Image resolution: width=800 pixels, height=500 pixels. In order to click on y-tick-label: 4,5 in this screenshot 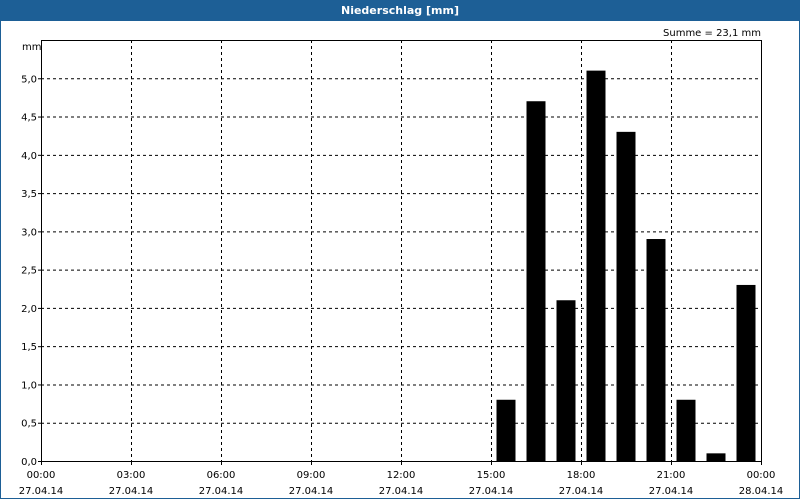, I will do `click(29, 118)`.